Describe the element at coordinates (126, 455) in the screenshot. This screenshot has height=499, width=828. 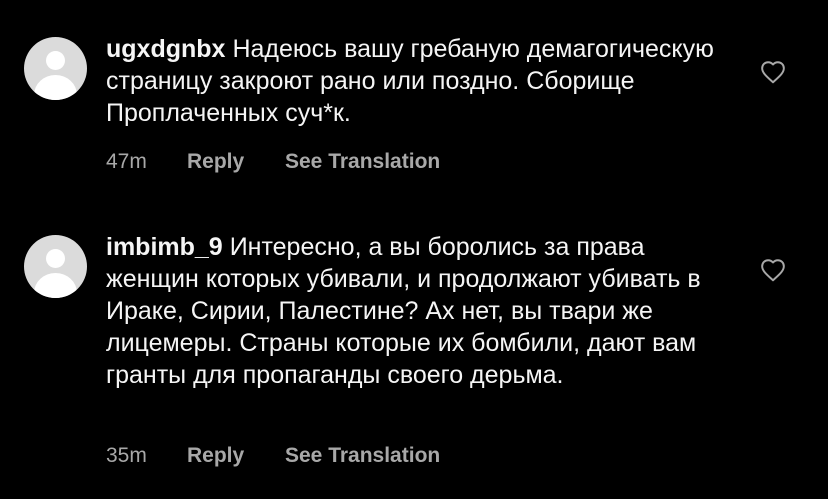
I see `comment-timestamp: 35m` at that location.